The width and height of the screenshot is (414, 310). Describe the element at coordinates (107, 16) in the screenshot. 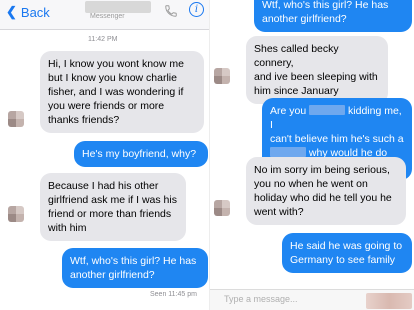

I see `nav-subtitle: Messenger` at that location.